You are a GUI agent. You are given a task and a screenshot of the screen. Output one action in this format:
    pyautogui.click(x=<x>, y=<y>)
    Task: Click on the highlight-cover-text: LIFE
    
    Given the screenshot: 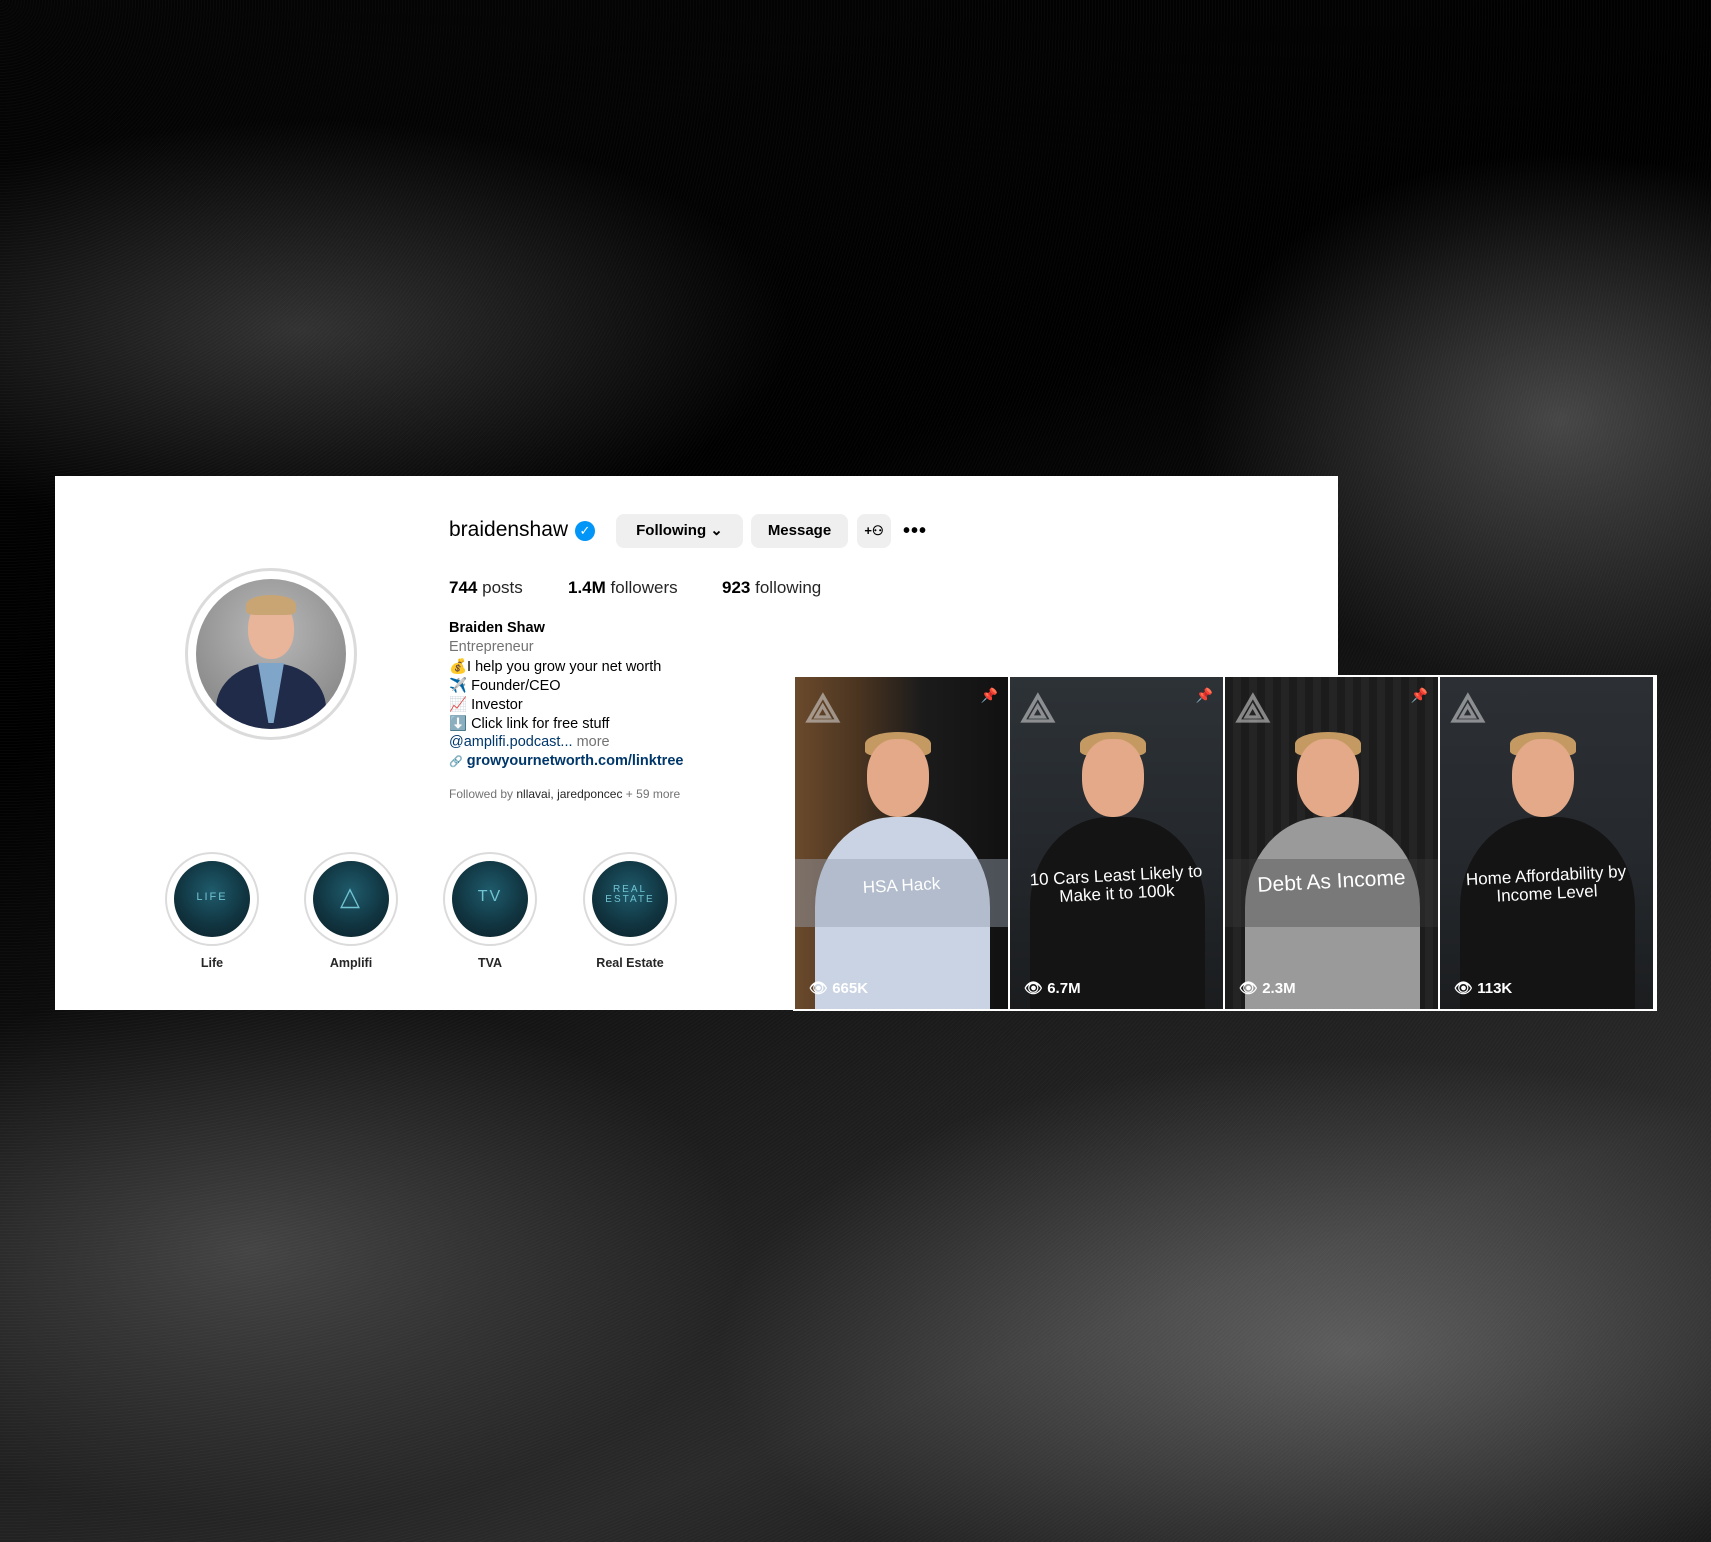 What is the action you would take?
    pyautogui.click(x=212, y=897)
    